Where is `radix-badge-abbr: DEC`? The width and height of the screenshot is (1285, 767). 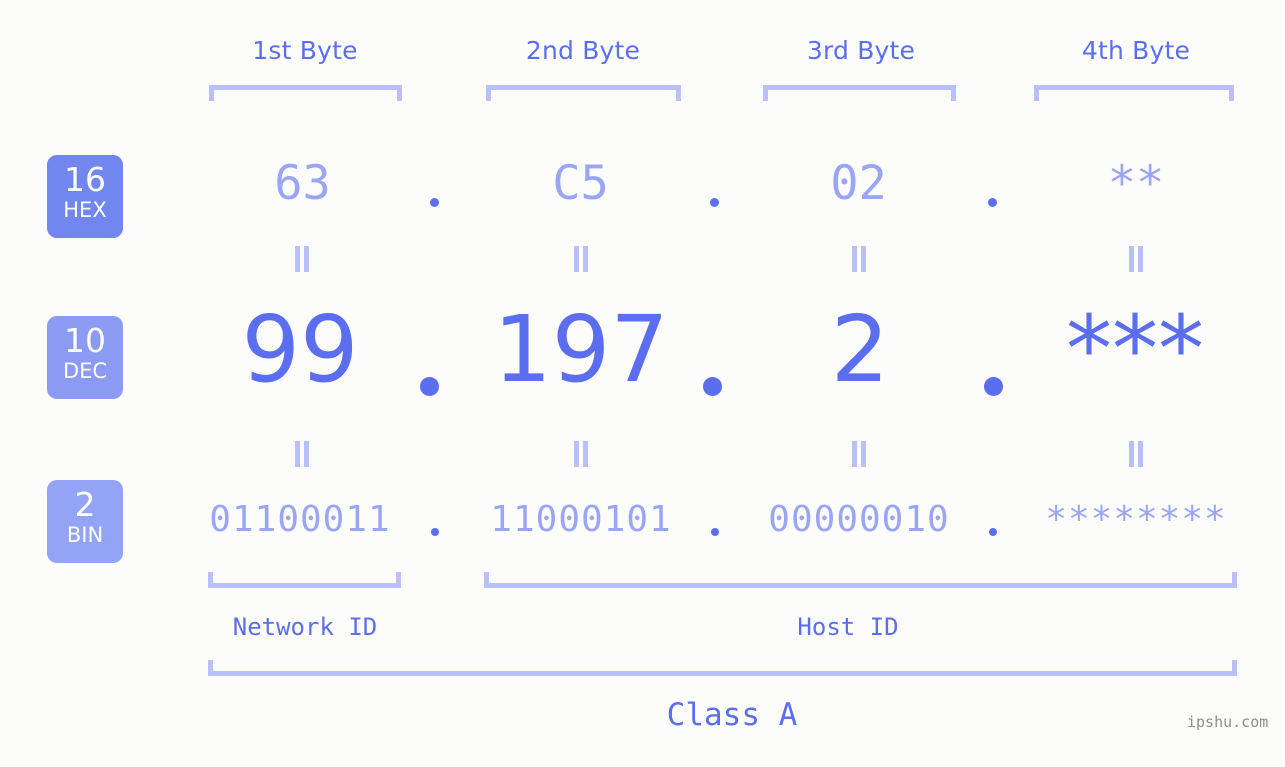
radix-badge-abbr: DEC is located at coordinates (85, 371).